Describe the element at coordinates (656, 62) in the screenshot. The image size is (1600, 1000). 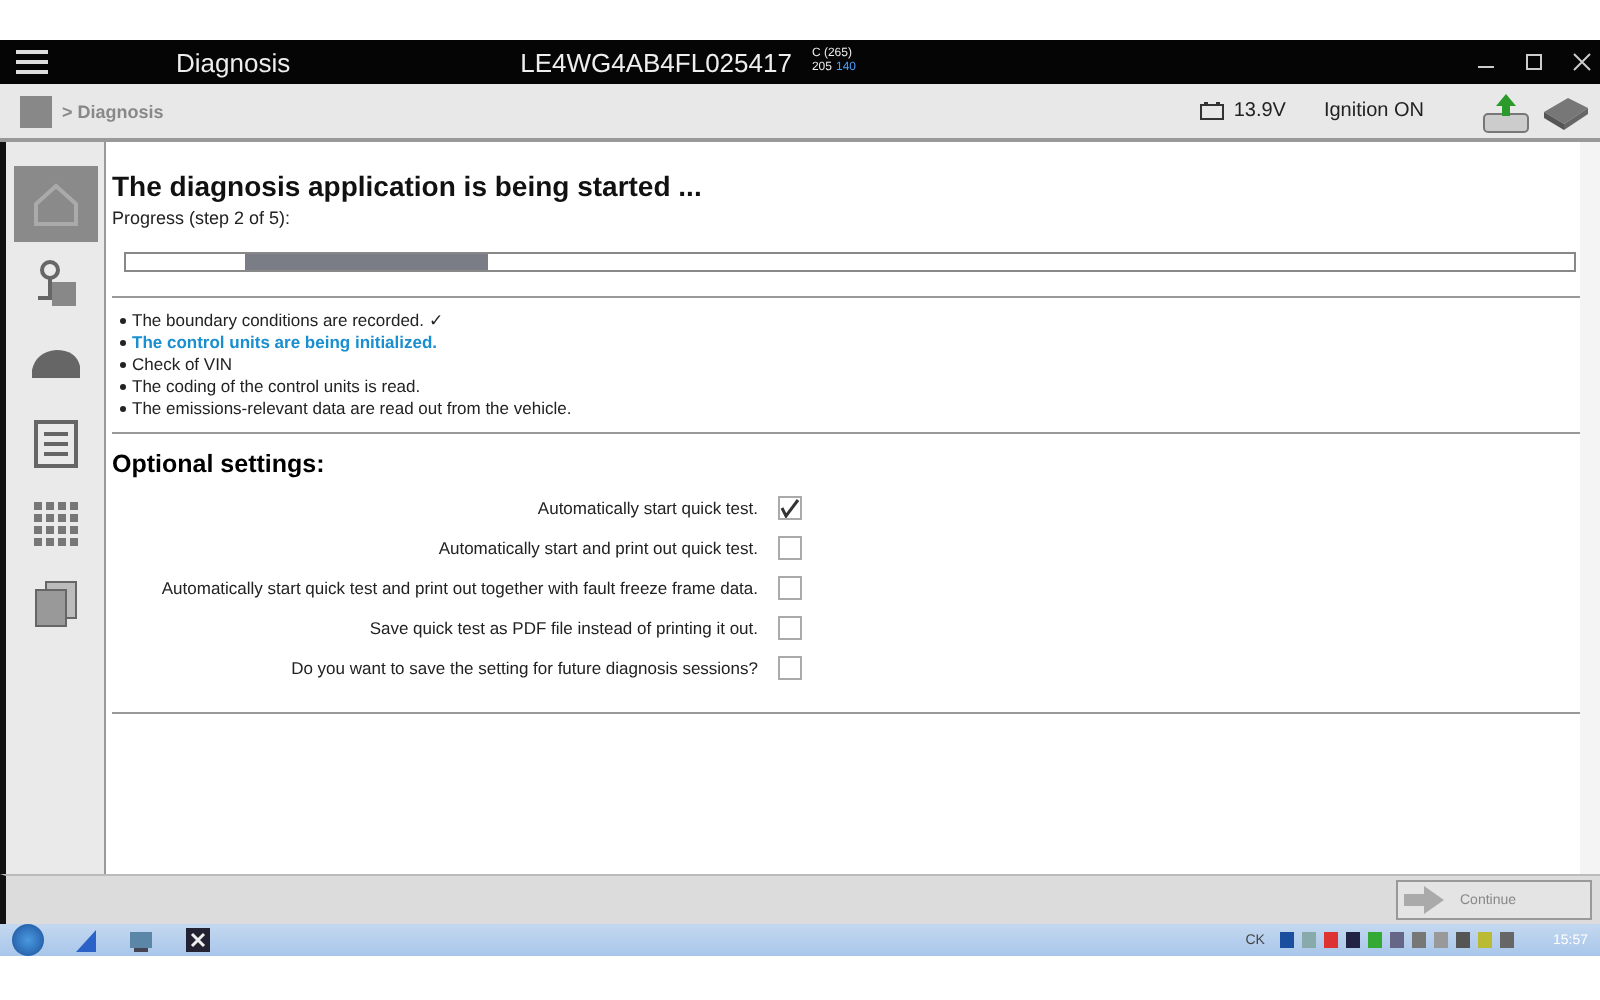
I see `vin-text: LE4WG4AB4FL025417` at that location.